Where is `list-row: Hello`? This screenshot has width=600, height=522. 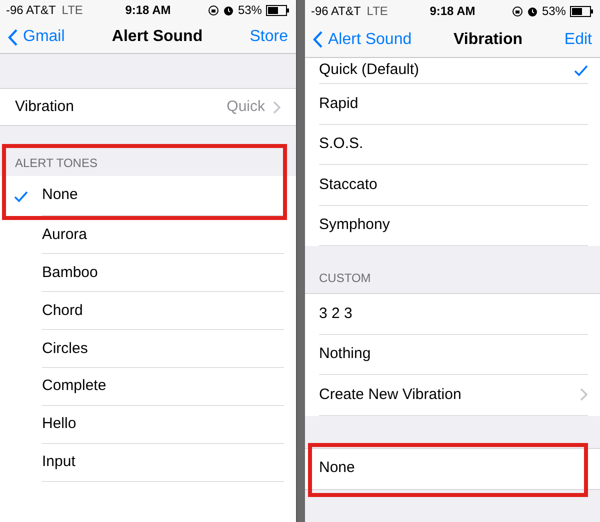 list-row: Hello is located at coordinates (148, 425).